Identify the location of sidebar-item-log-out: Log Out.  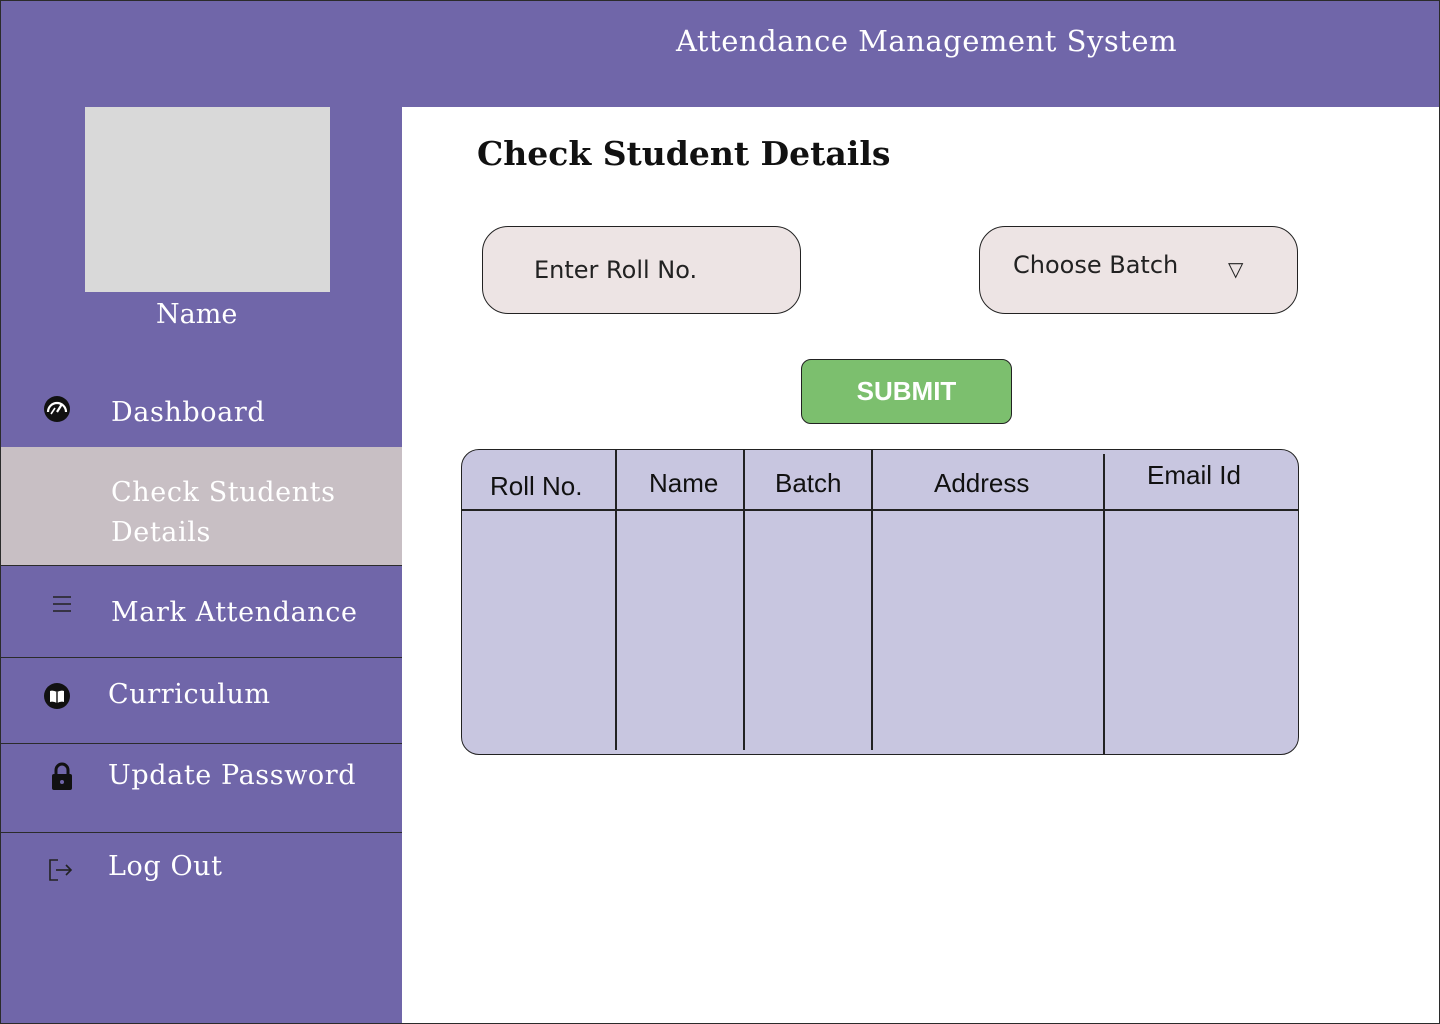
(201, 873).